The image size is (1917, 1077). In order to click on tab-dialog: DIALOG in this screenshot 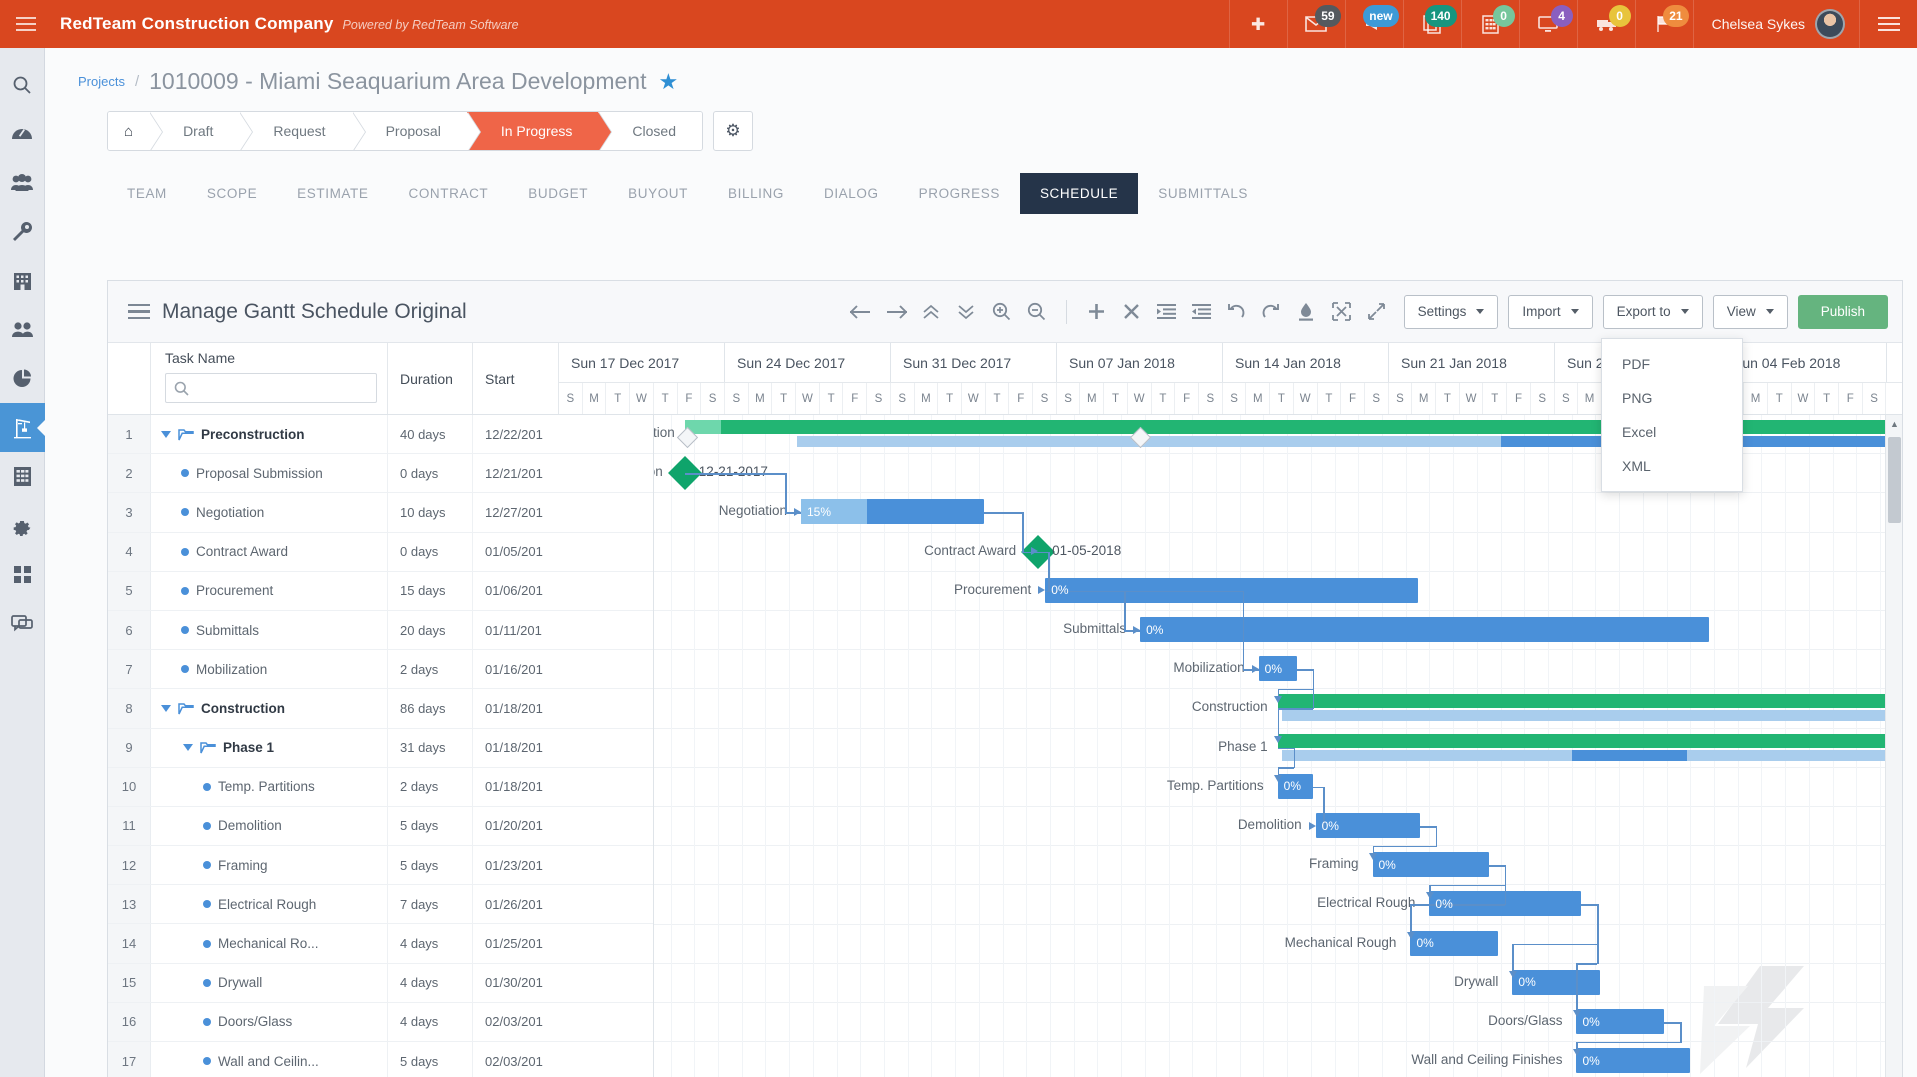, I will do `click(851, 193)`.